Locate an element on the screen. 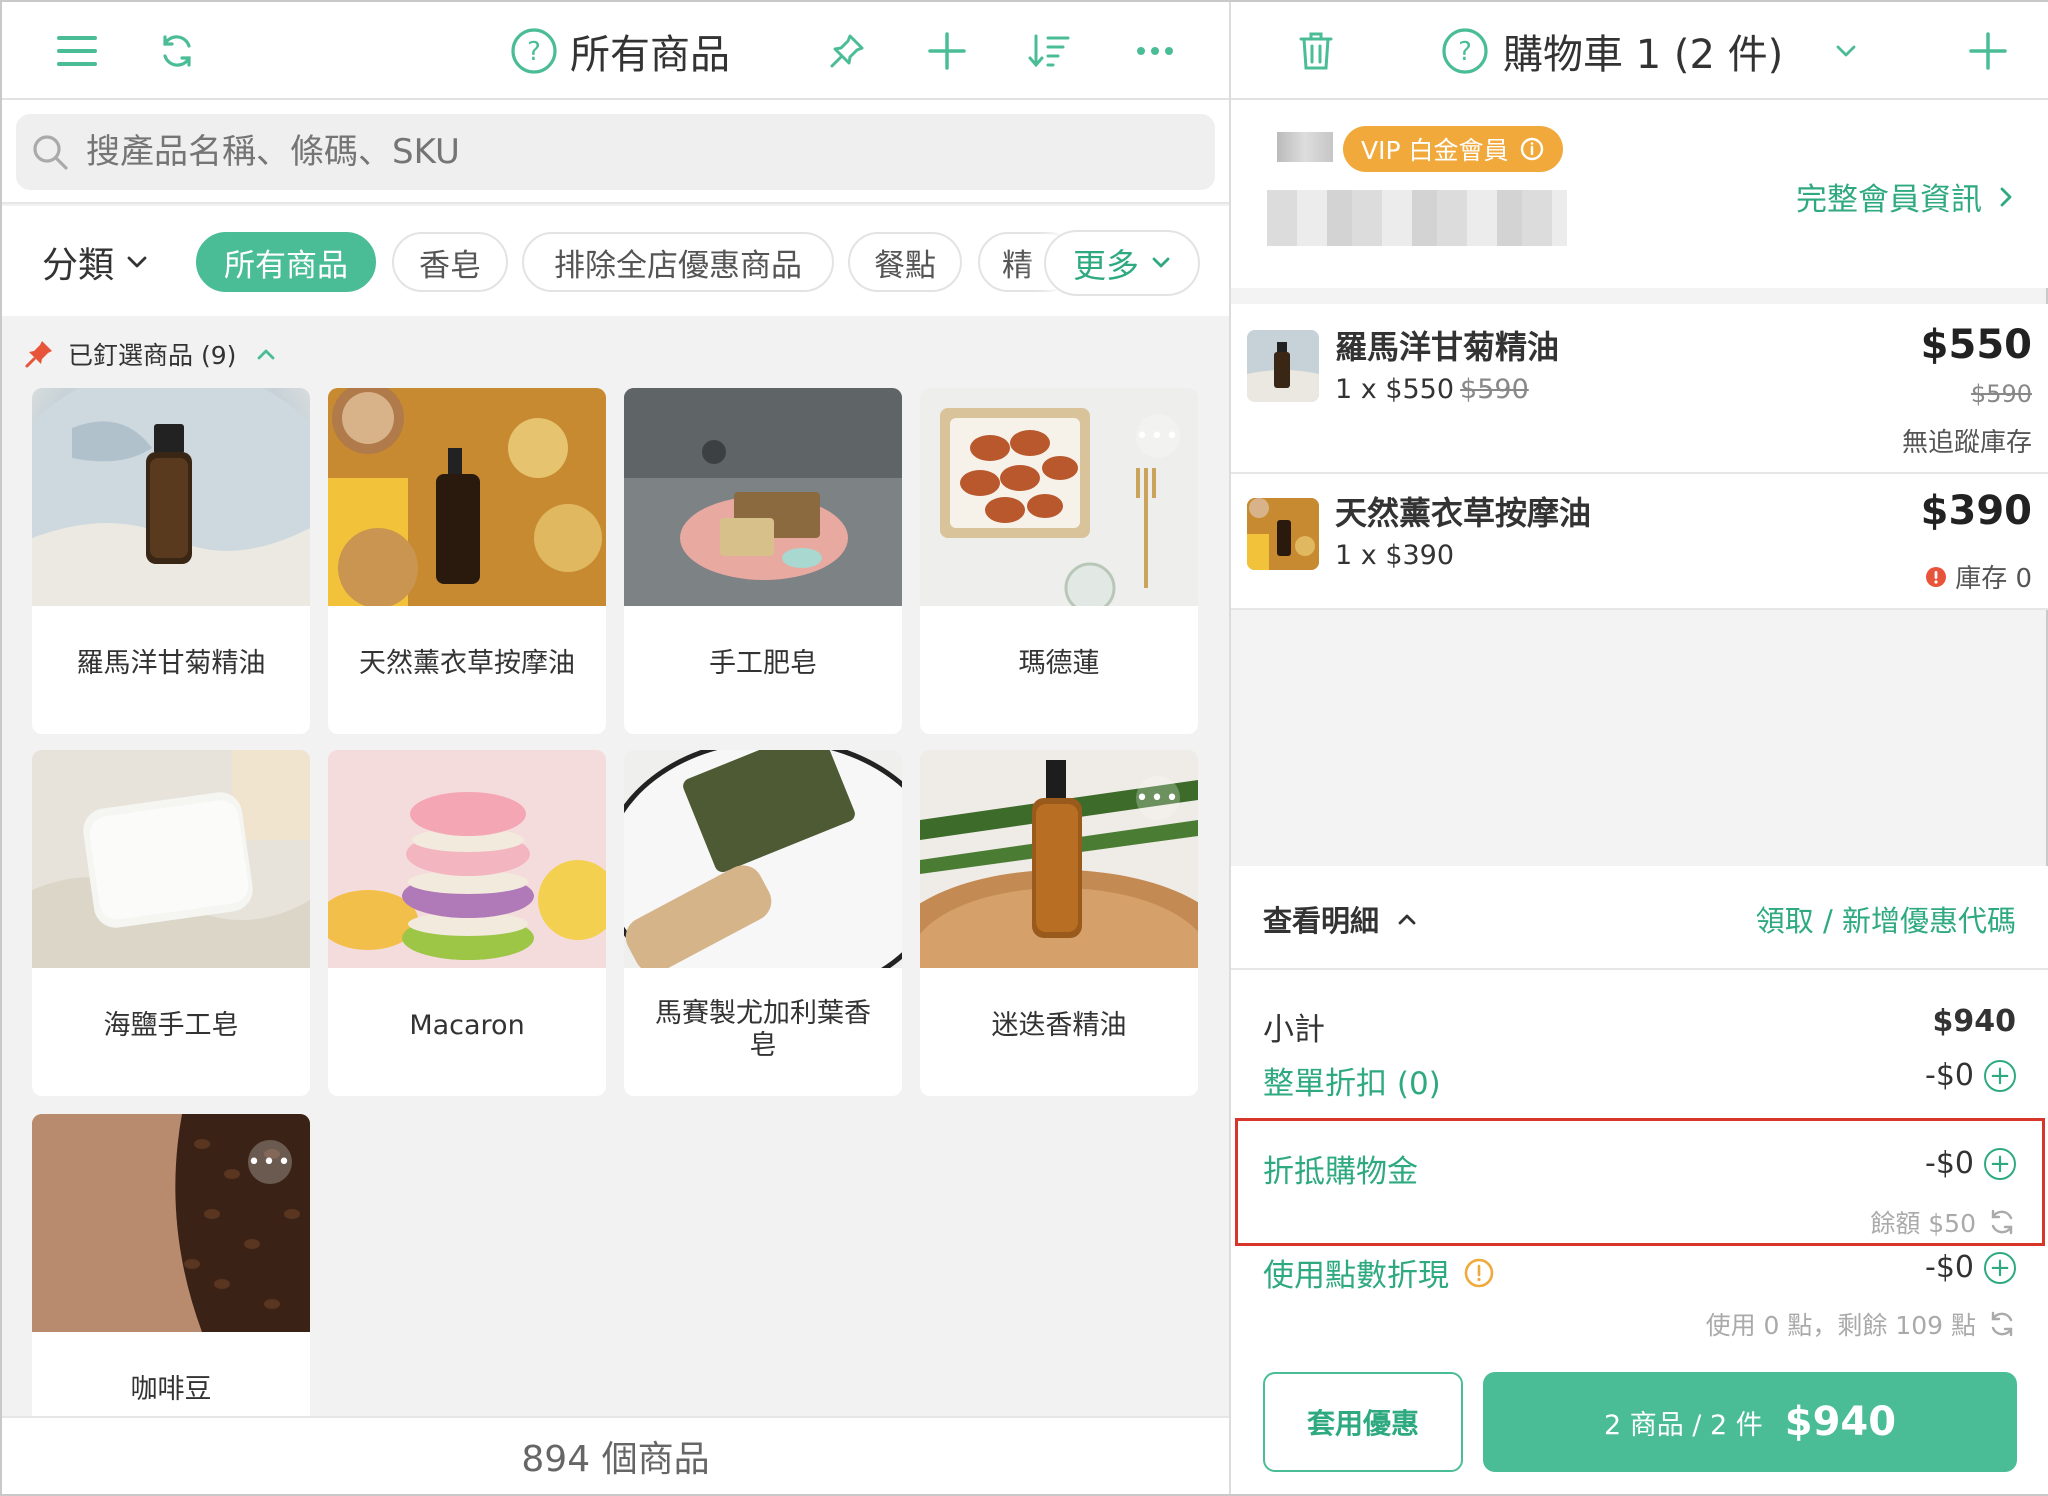  more-options-icon is located at coordinates (1155, 51).